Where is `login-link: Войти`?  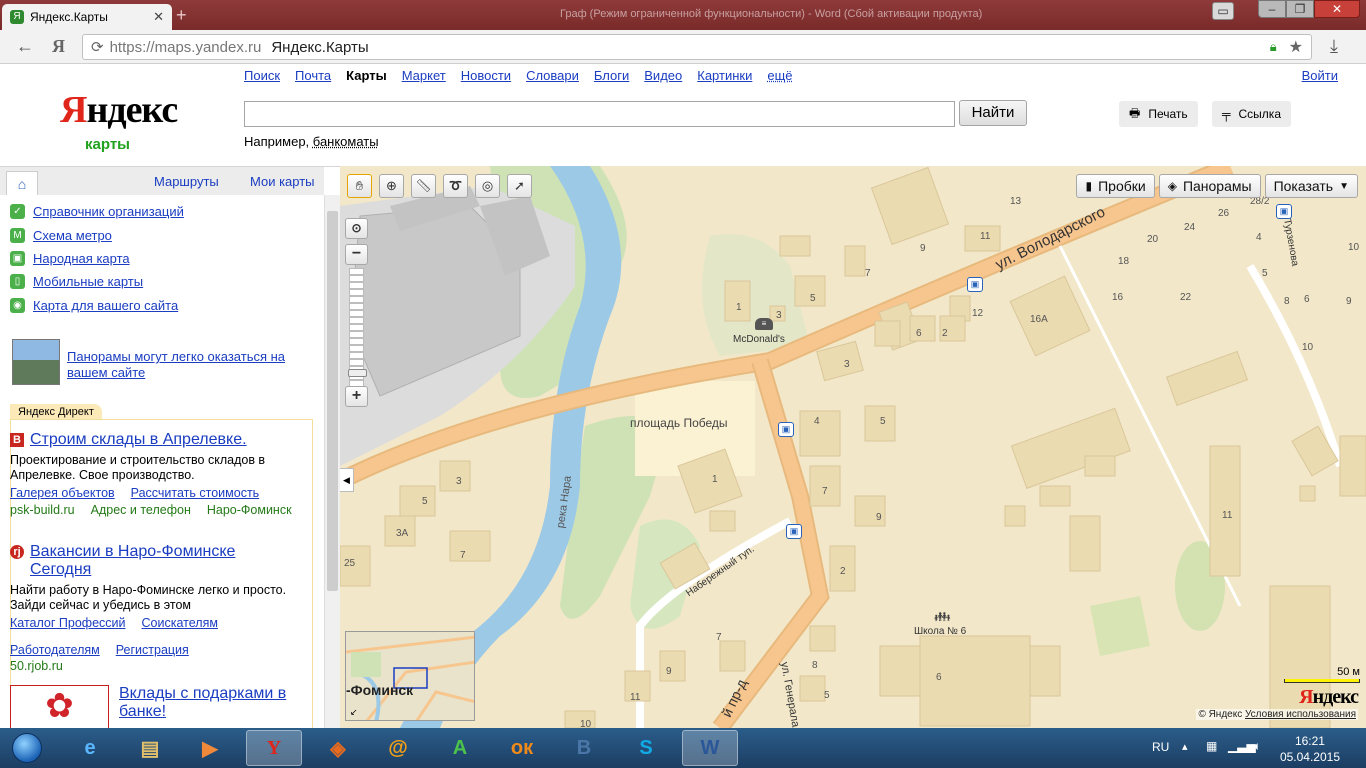
login-link: Войти is located at coordinates (1320, 75).